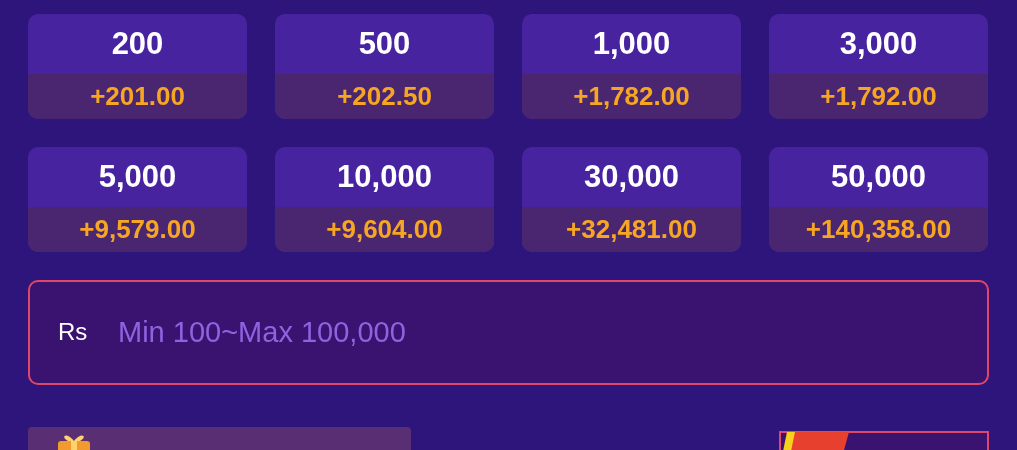 This screenshot has width=1017, height=450. Describe the element at coordinates (631, 96) in the screenshot. I see `bonus-text: +1,782.00` at that location.